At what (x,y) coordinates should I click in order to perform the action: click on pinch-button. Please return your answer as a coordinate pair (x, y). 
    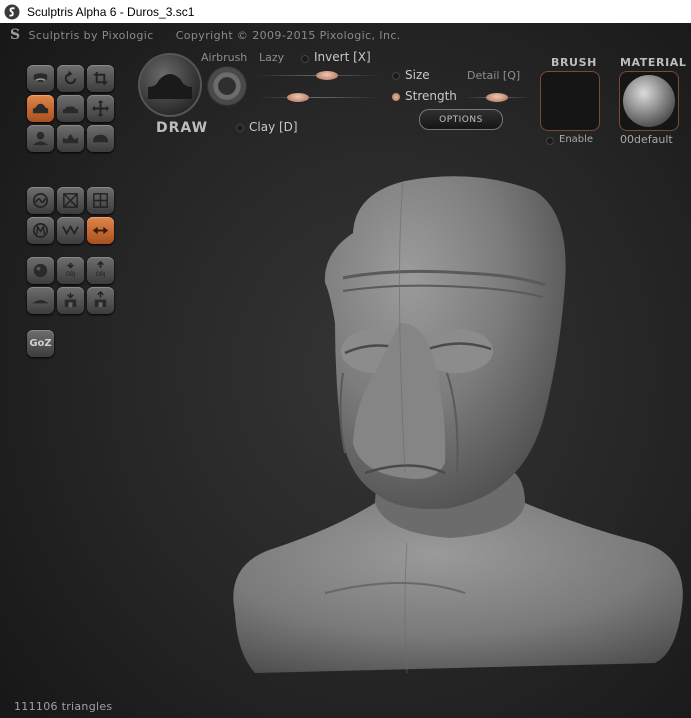
    Looking at the image, I should click on (100, 138).